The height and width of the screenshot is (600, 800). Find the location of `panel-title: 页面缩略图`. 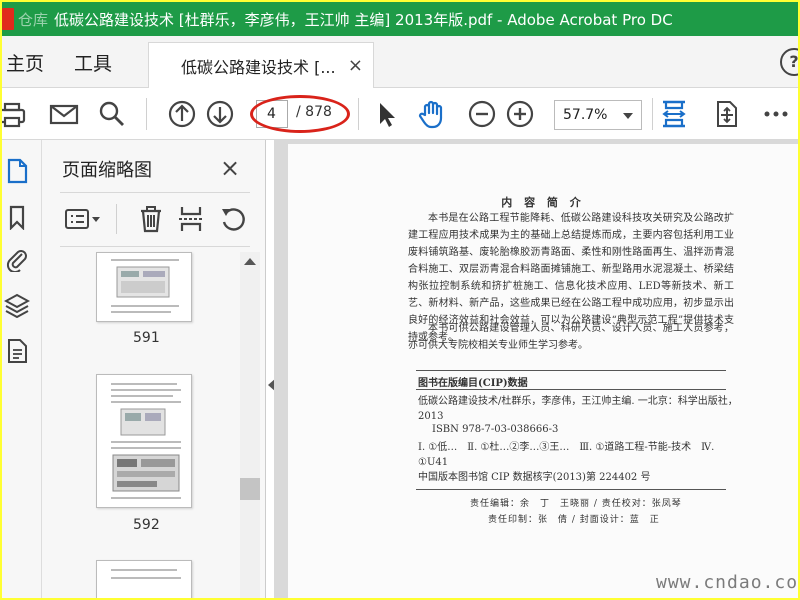

panel-title: 页面缩略图 is located at coordinates (107, 170).